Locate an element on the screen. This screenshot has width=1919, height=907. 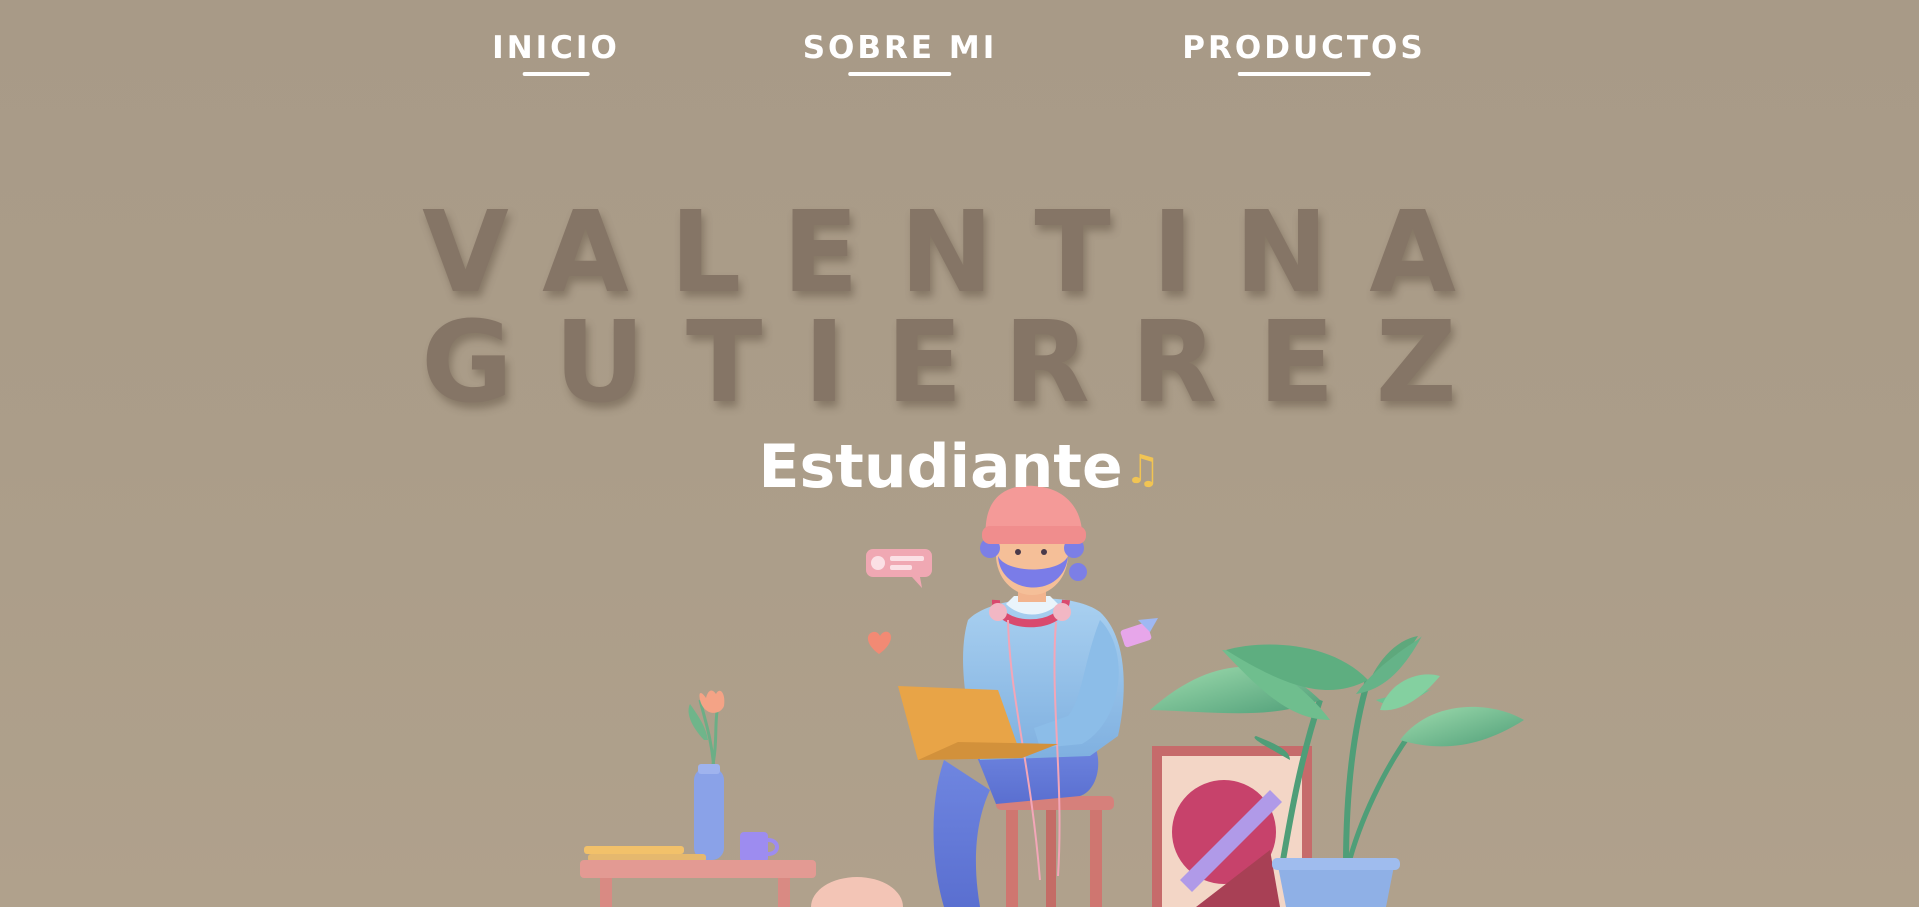
picture-frame is located at coordinates (1232, 826).